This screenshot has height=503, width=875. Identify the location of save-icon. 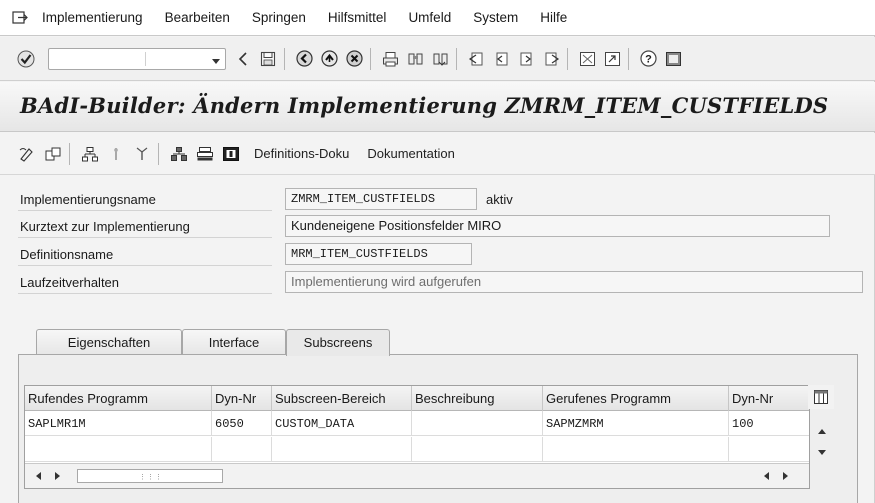
(268, 59).